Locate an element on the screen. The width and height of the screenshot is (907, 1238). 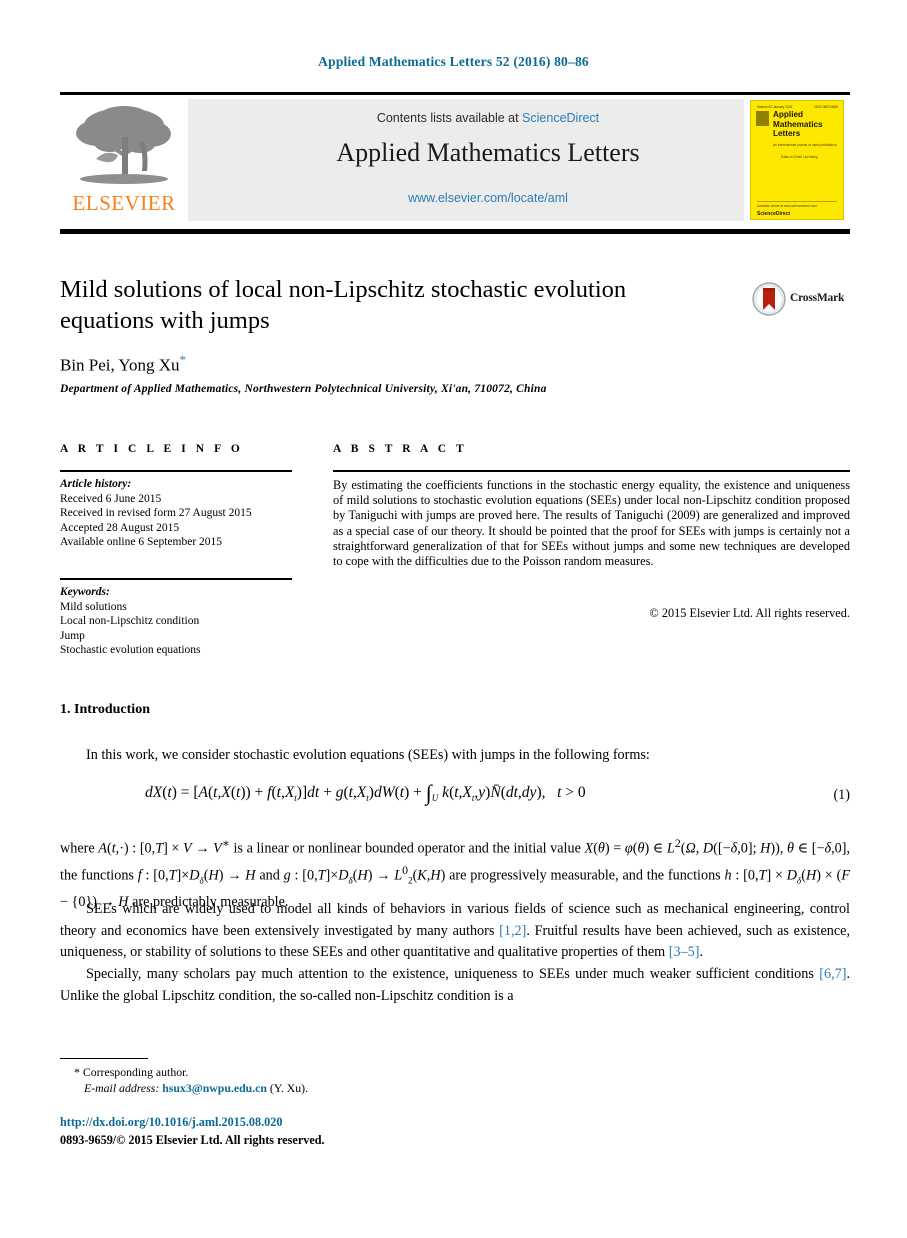
cover-title: Applied Mathematics Letters is located at coordinates (806, 124).